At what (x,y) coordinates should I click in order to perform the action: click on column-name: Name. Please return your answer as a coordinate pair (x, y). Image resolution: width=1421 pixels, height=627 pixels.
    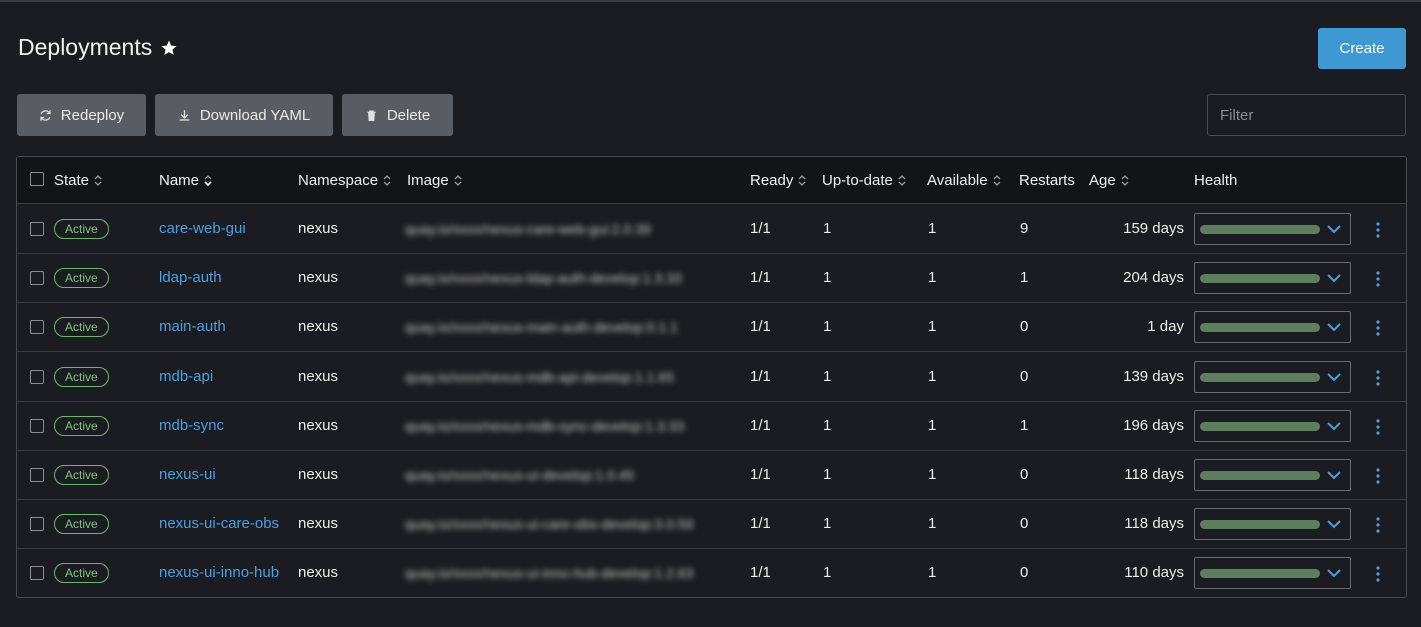
    Looking at the image, I should click on (185, 180).